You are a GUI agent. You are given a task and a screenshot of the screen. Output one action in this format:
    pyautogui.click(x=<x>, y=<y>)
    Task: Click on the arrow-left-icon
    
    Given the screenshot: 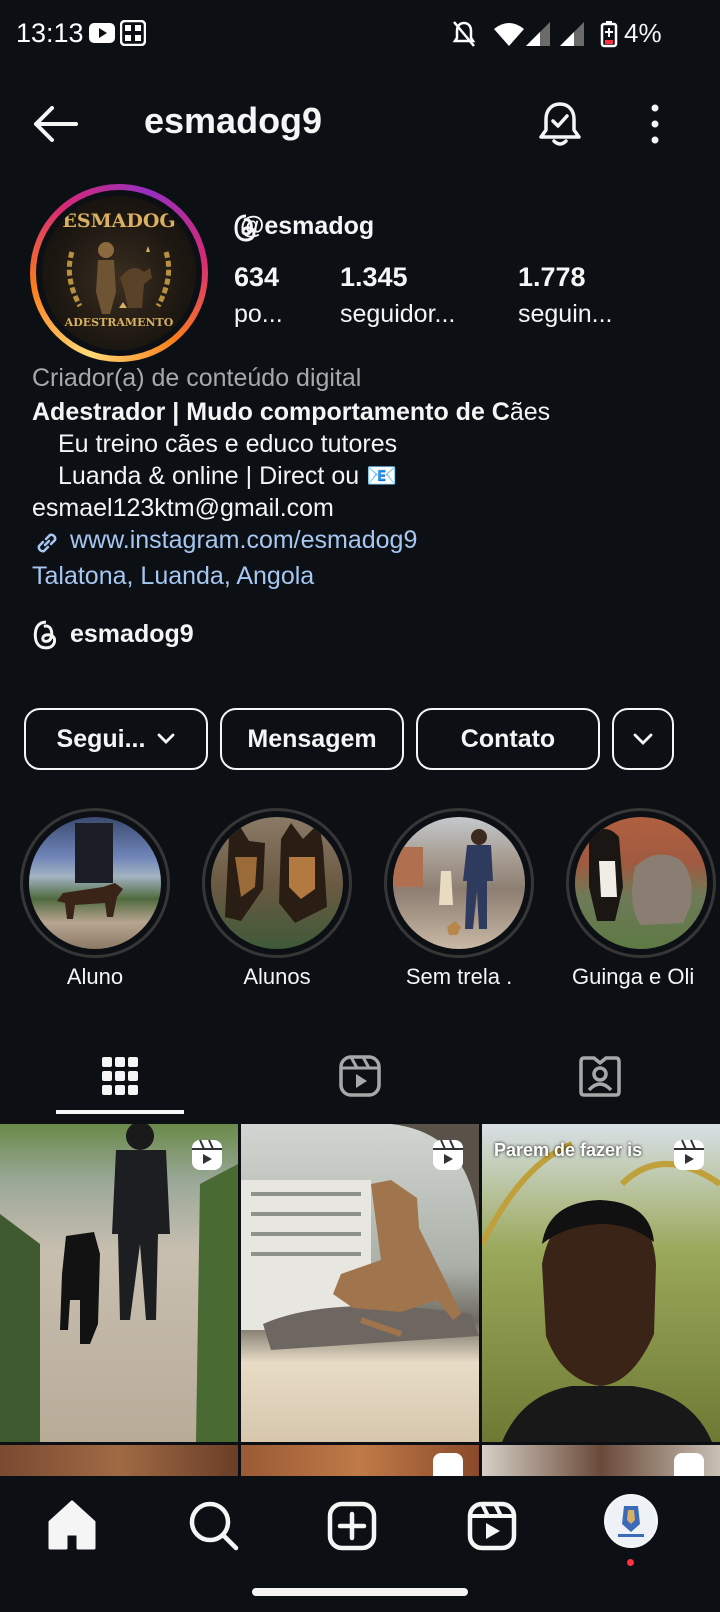 What is the action you would take?
    pyautogui.click(x=56, y=124)
    